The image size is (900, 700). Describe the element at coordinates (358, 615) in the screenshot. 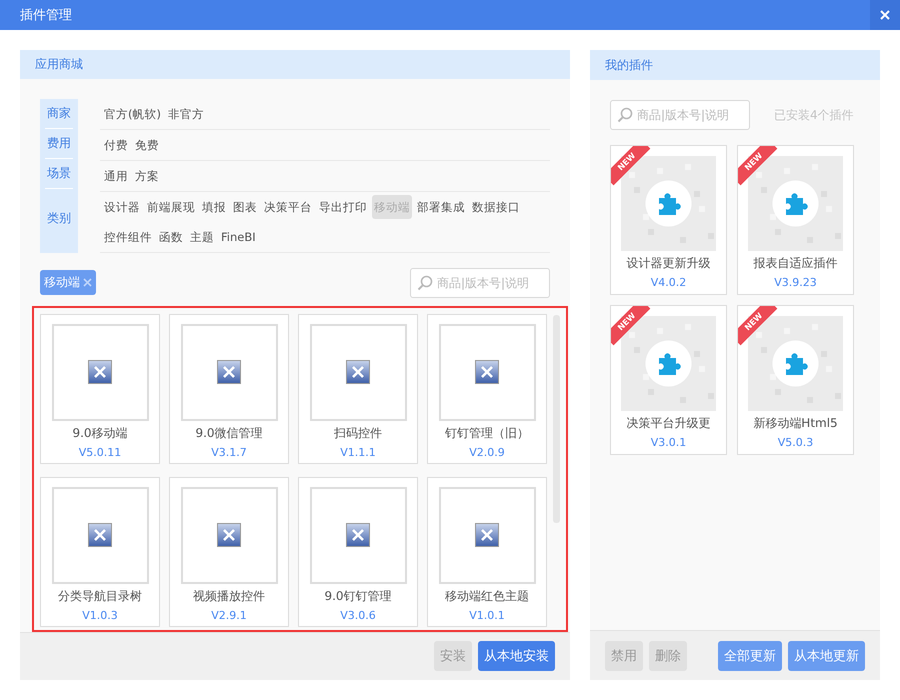

I see `plugin-version: V3.0.6` at that location.